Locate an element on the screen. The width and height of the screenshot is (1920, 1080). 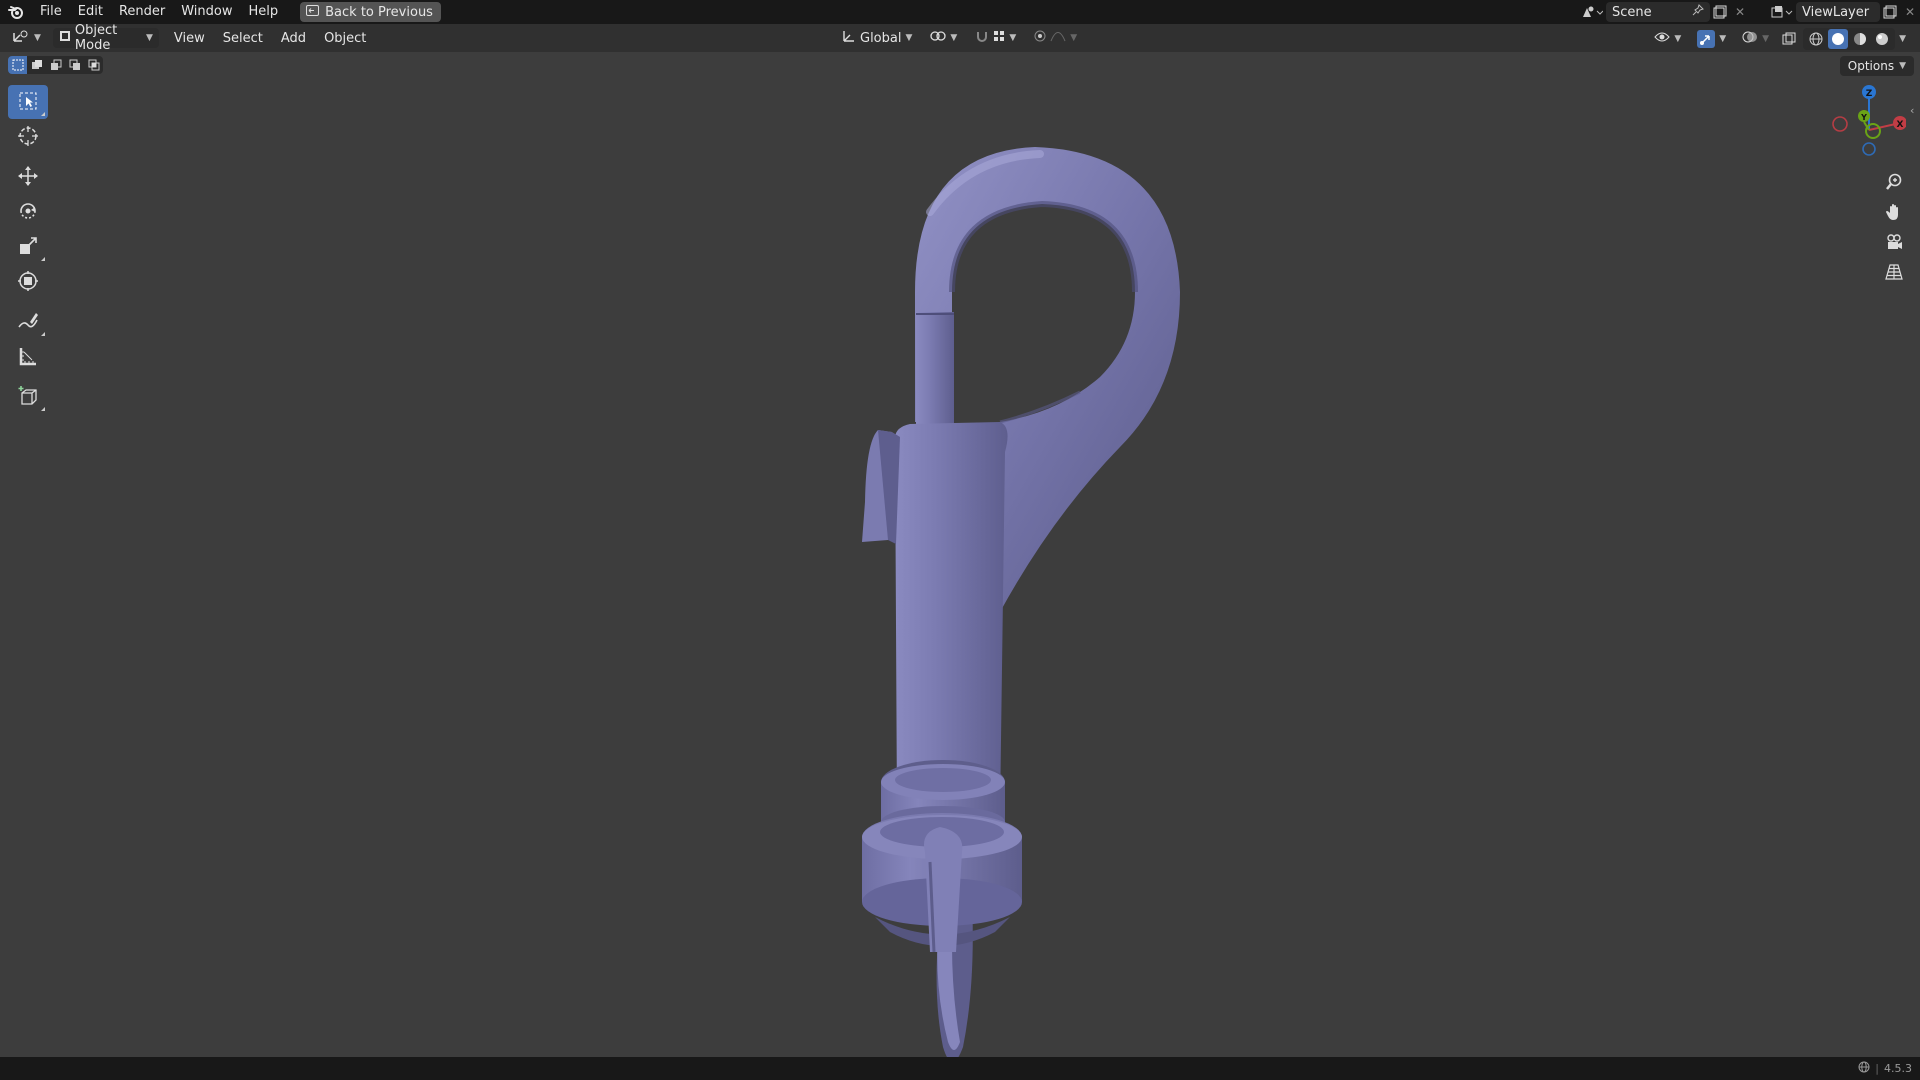
editor-type-dropdown: ▼ is located at coordinates (26, 38).